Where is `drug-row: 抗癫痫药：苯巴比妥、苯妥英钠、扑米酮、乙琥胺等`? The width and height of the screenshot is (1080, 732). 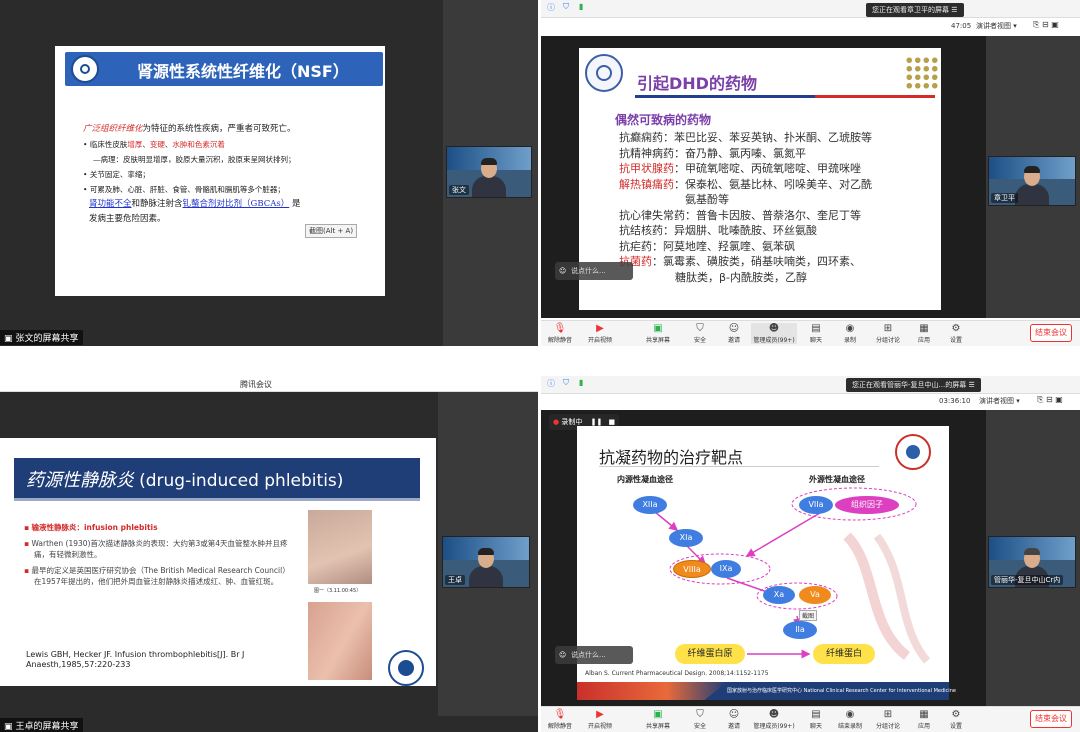 drug-row: 抗癫痫药：苯巴比妥、苯妥英钠、扑米酮、乙琥胺等 is located at coordinates (745, 137).